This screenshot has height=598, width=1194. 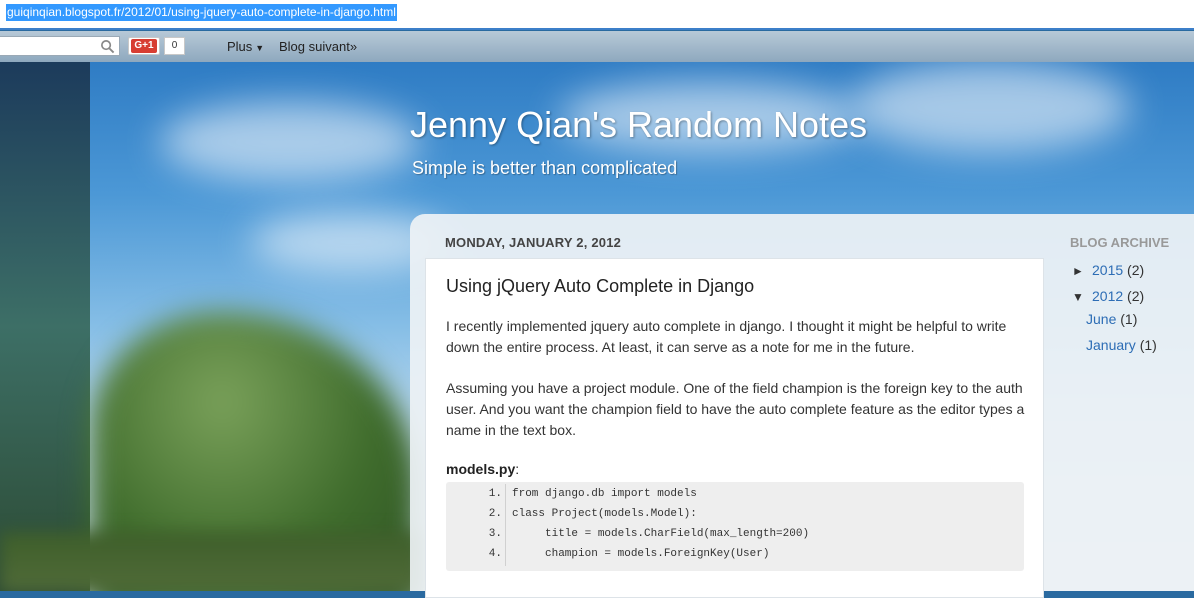 I want to click on blogger-navbar: G+1 0 Plus ▼ Blog suivant», so click(x=597, y=47).